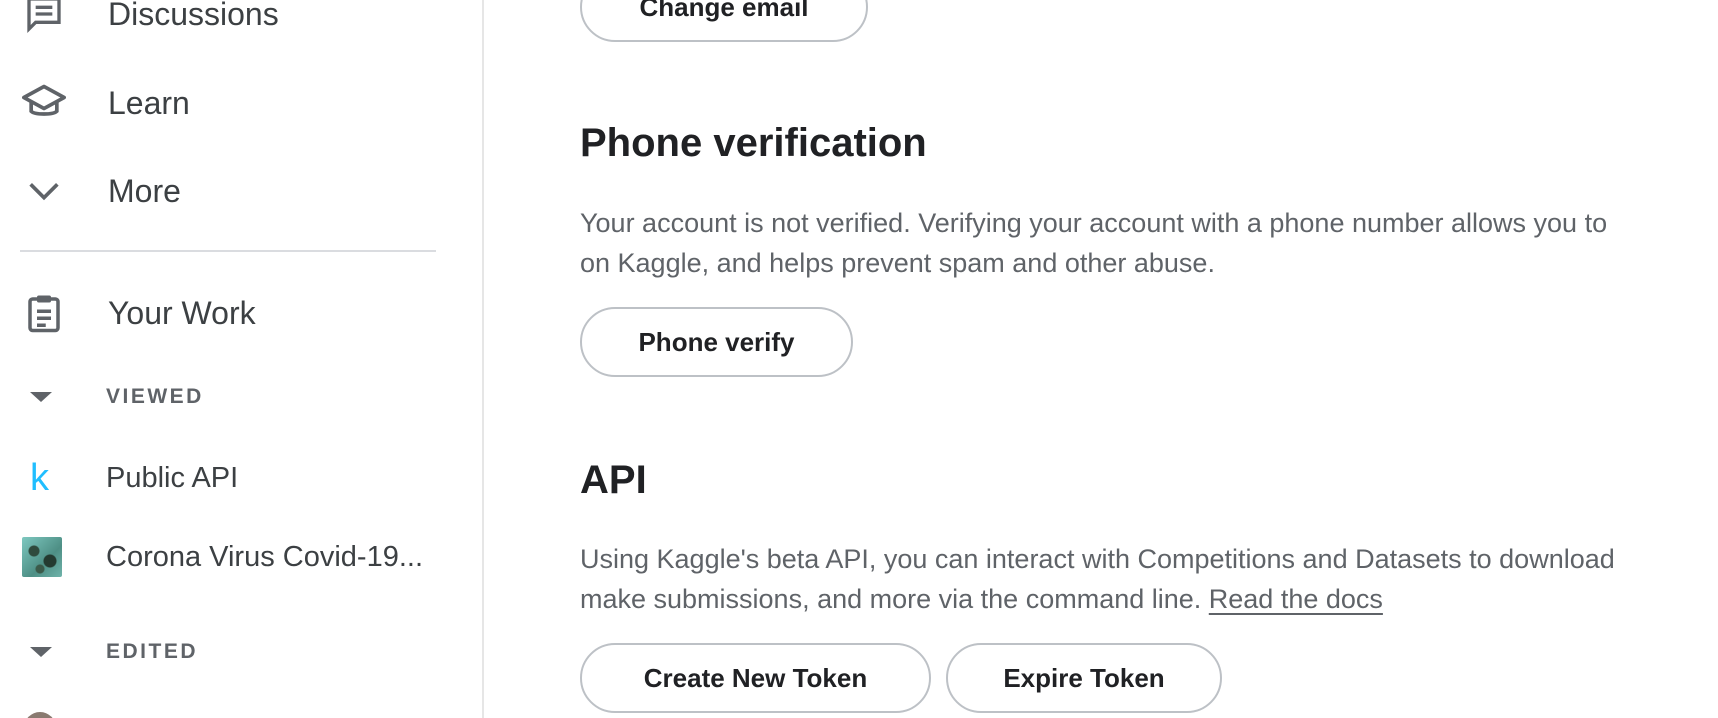 The height and width of the screenshot is (718, 1718). What do you see at coordinates (44, 191) in the screenshot?
I see `chevron-down-icon` at bounding box center [44, 191].